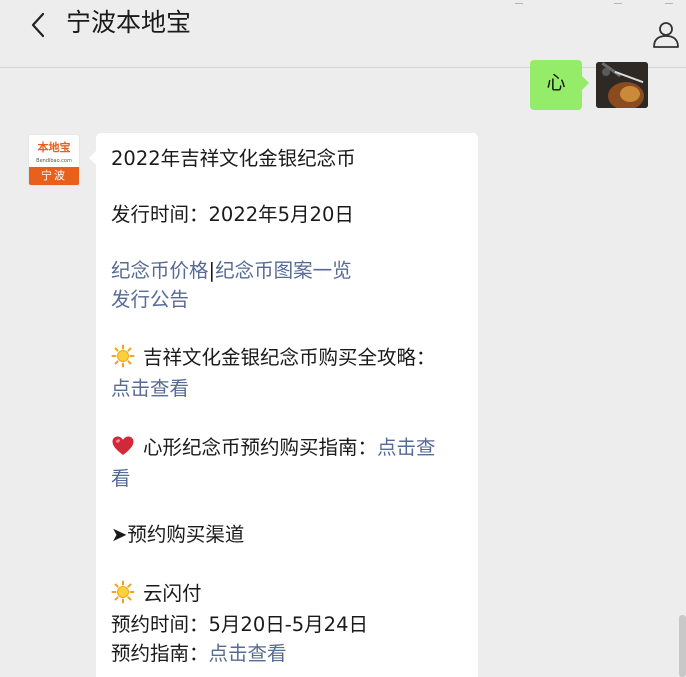 This screenshot has width=686, height=677. What do you see at coordinates (160, 653) in the screenshot?
I see `reserve-guide-label: 预约指南：` at bounding box center [160, 653].